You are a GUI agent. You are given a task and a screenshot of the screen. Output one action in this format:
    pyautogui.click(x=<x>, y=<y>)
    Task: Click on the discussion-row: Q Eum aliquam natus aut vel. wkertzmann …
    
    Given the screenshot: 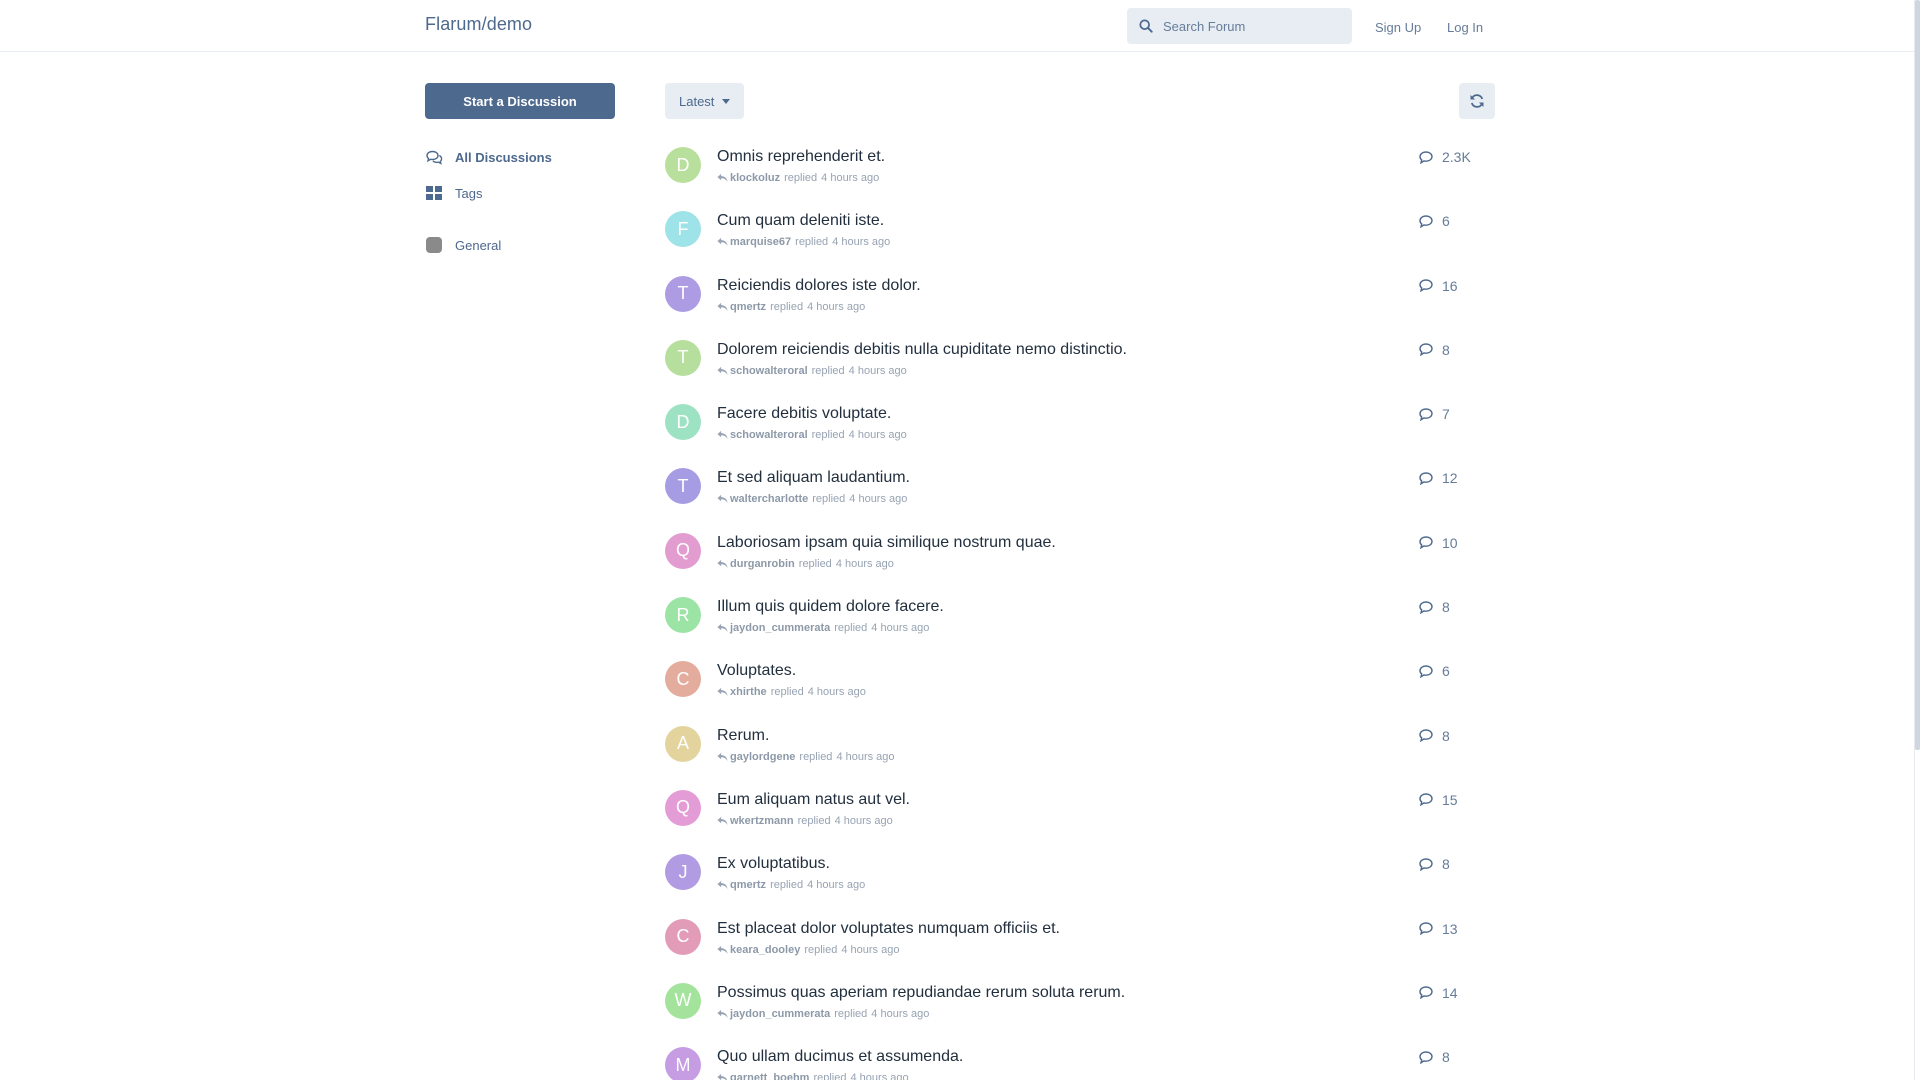 What is the action you would take?
    pyautogui.click(x=1080, y=820)
    